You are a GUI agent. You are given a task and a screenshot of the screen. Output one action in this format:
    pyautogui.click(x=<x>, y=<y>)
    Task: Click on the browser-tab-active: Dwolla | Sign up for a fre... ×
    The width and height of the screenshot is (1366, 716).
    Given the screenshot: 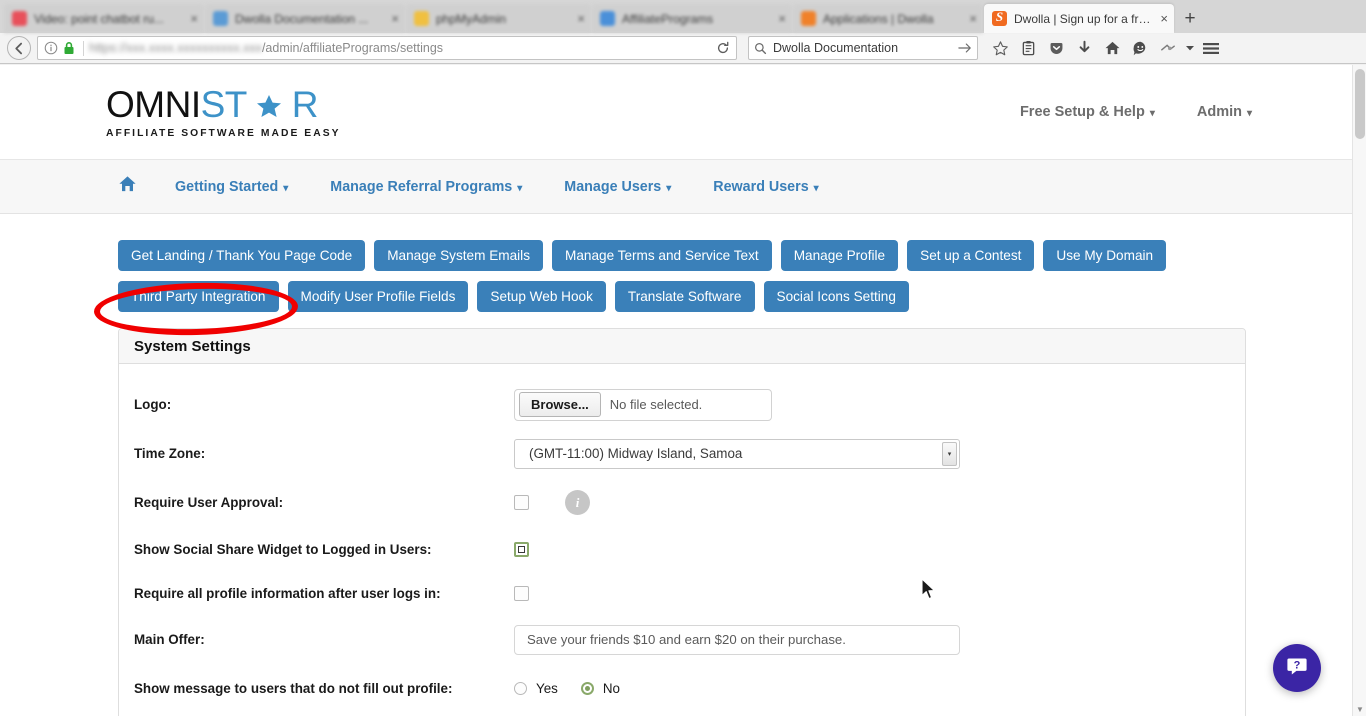 What is the action you would take?
    pyautogui.click(x=1079, y=18)
    